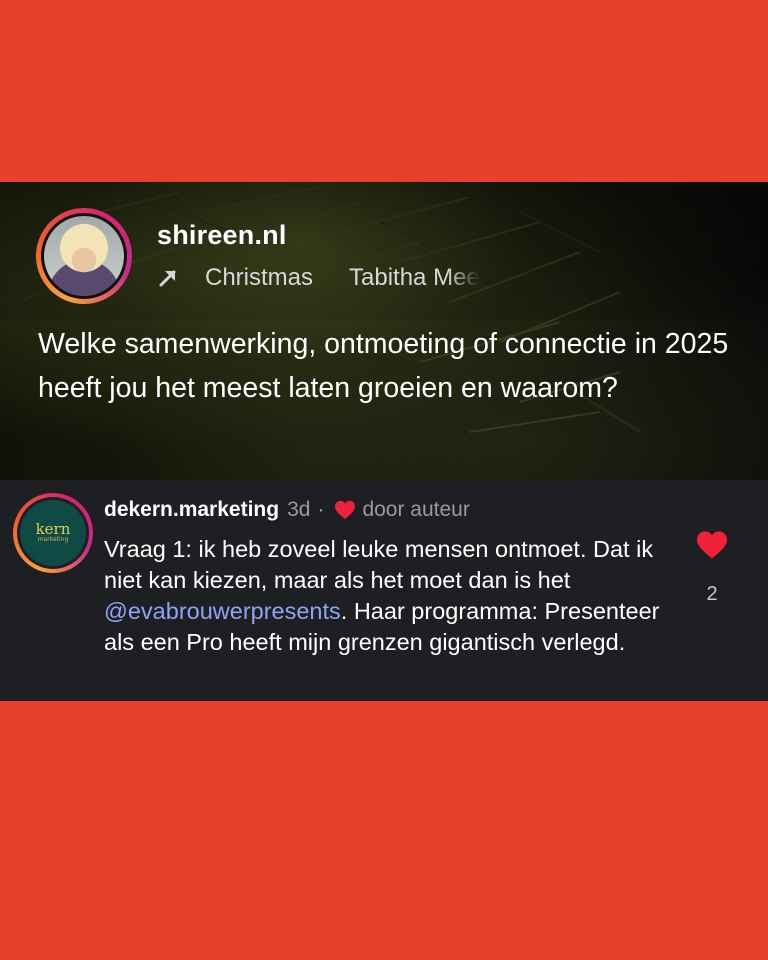 The image size is (768, 960). Describe the element at coordinates (53, 539) in the screenshot. I see `logo-subtext: marketing` at that location.